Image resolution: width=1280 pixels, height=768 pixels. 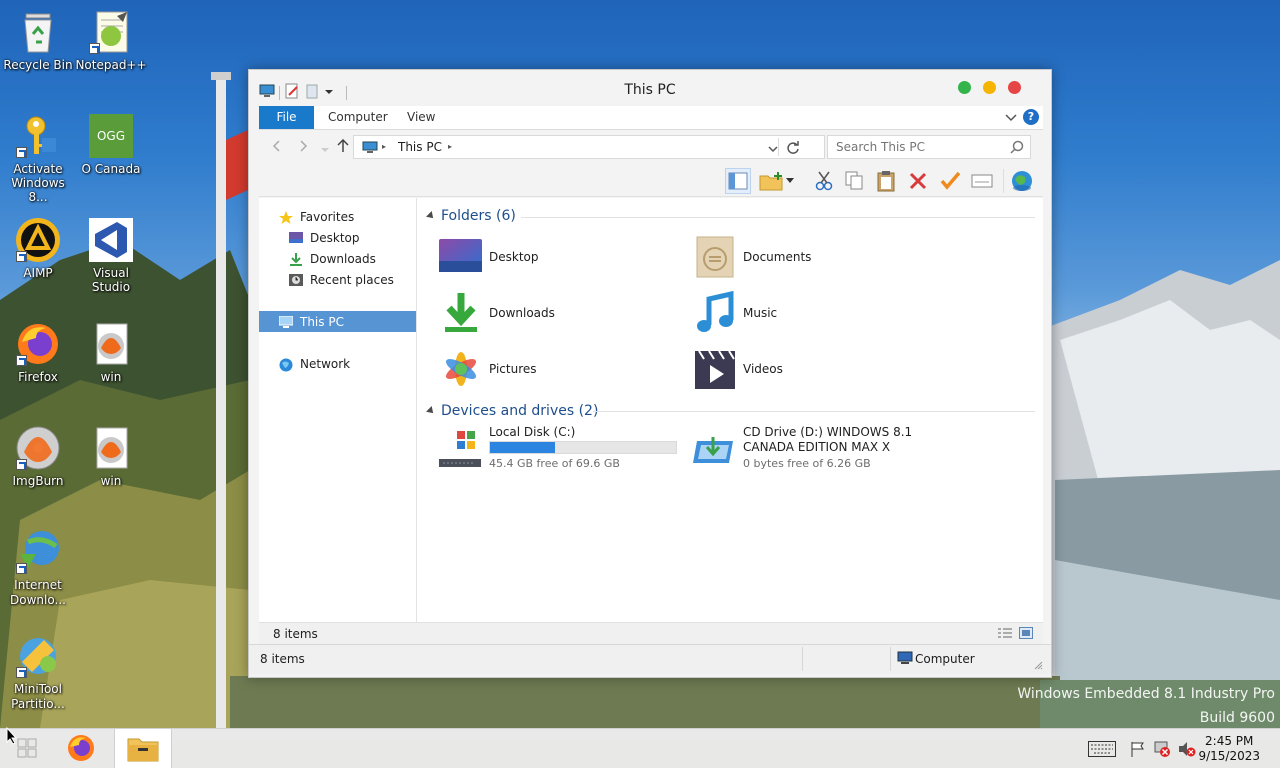 What do you see at coordinates (38, 352) in the screenshot?
I see `desktop-icon-firefox: Firefox` at bounding box center [38, 352].